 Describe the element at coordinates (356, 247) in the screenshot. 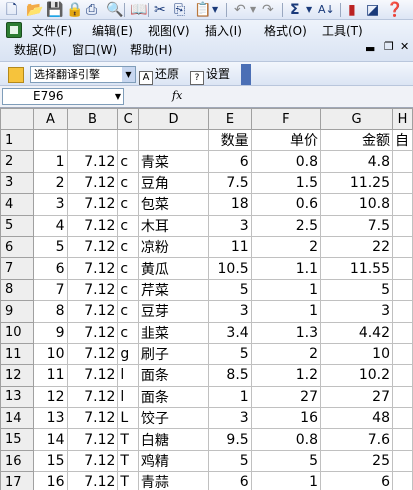

I see `cell-g: 22` at that location.